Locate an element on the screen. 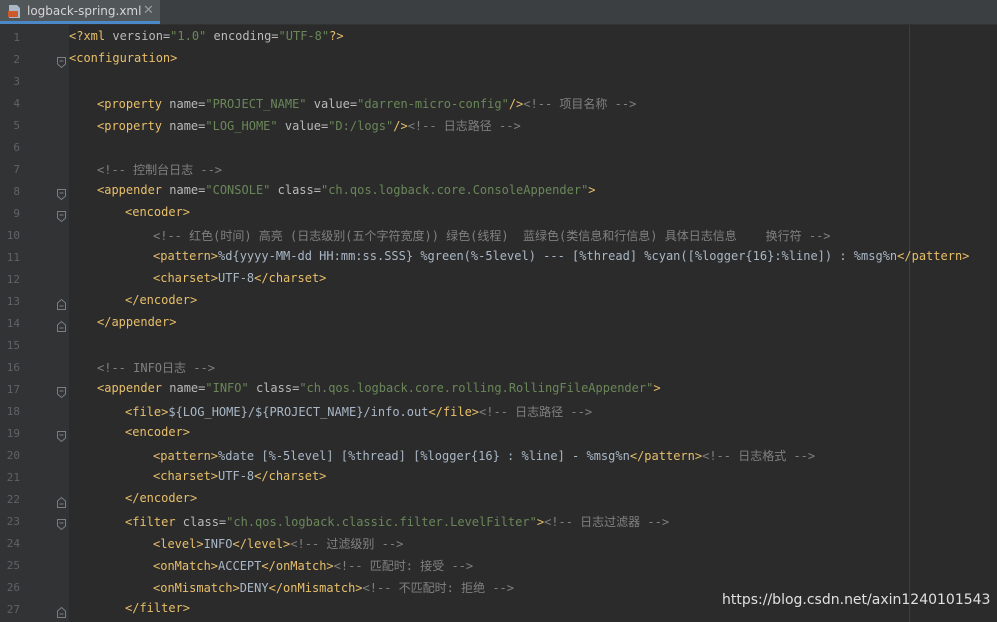  code-token: <!-- 控制台日志 --> is located at coordinates (160, 170).